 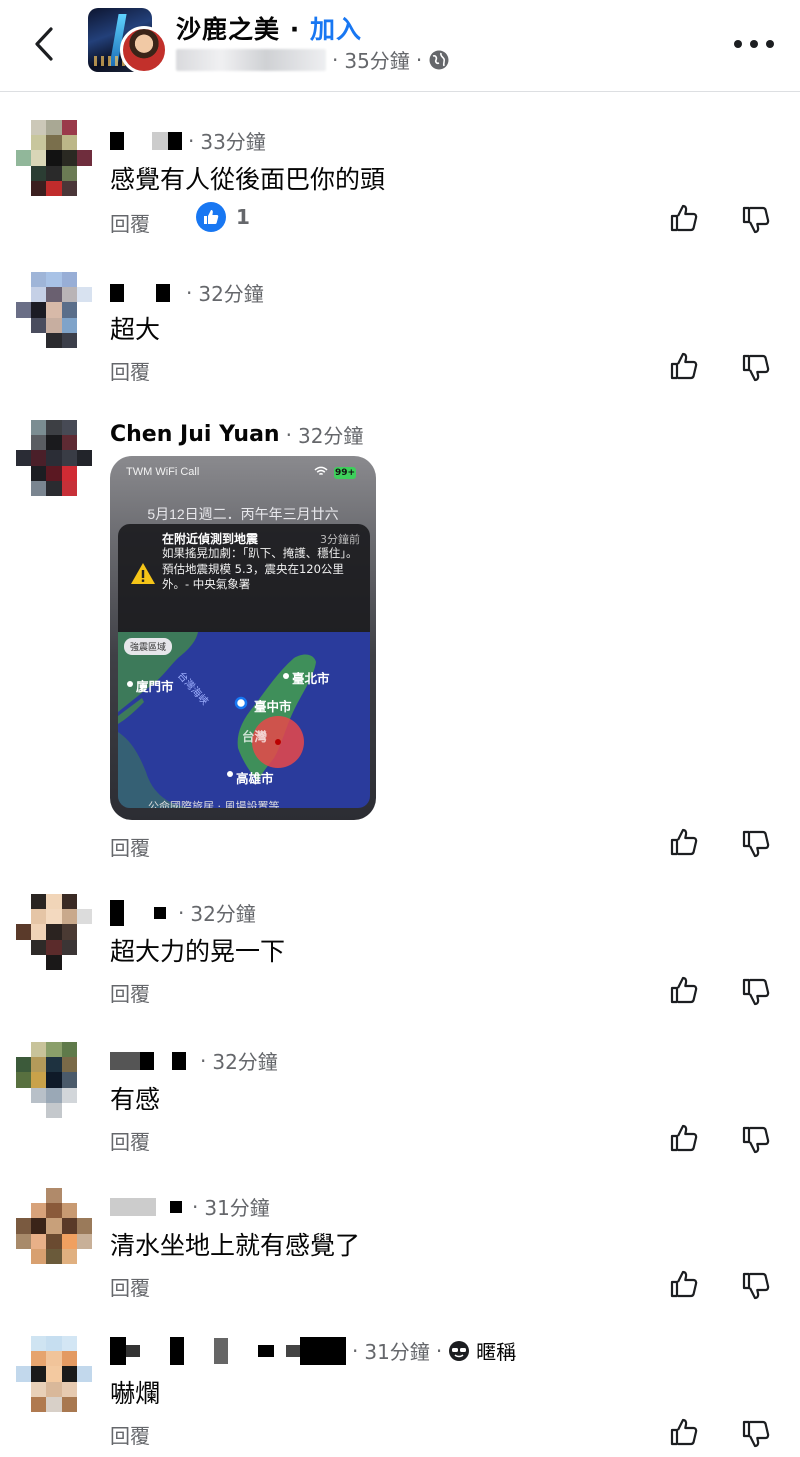 What do you see at coordinates (144, 50) in the screenshot?
I see `poster-avatar` at bounding box center [144, 50].